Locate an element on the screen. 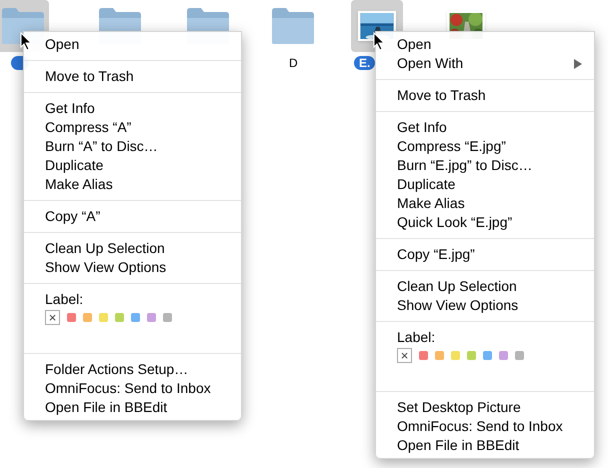 The width and height of the screenshot is (608, 468). menu-item: Compress “A” is located at coordinates (132, 127).